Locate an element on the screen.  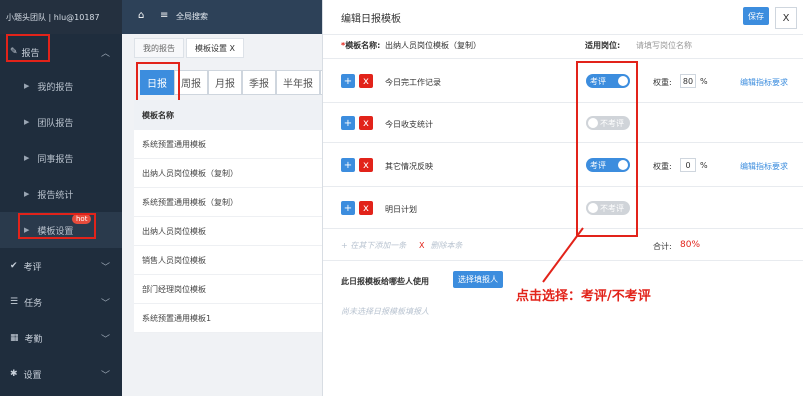
annotation-arrow is located at coordinates (563, 255).